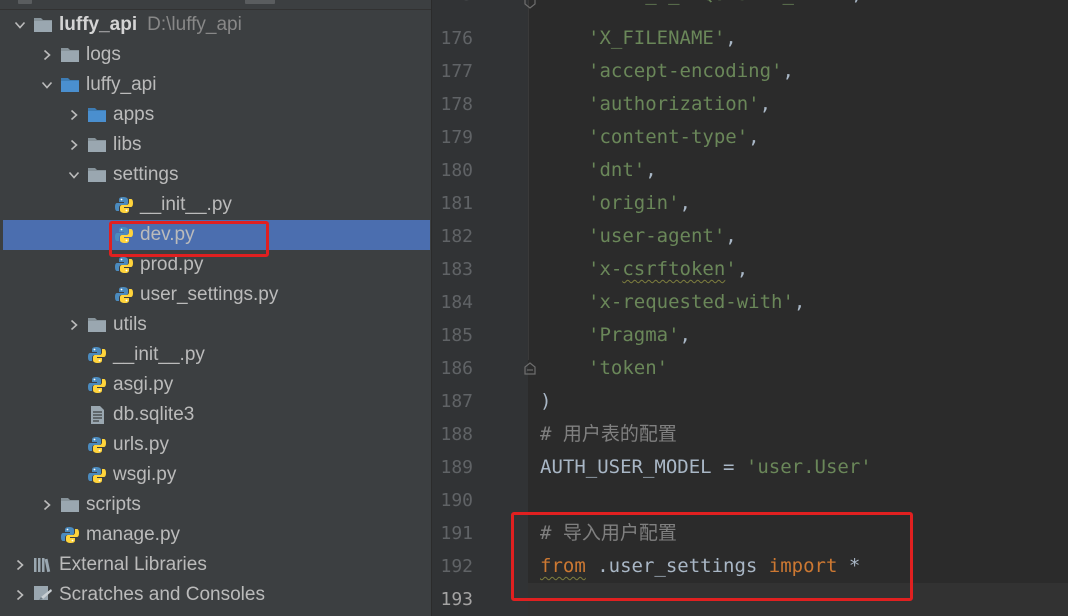 This screenshot has width=1068, height=616. Describe the element at coordinates (215, 175) in the screenshot. I see `tree-item-settings: settings` at that location.